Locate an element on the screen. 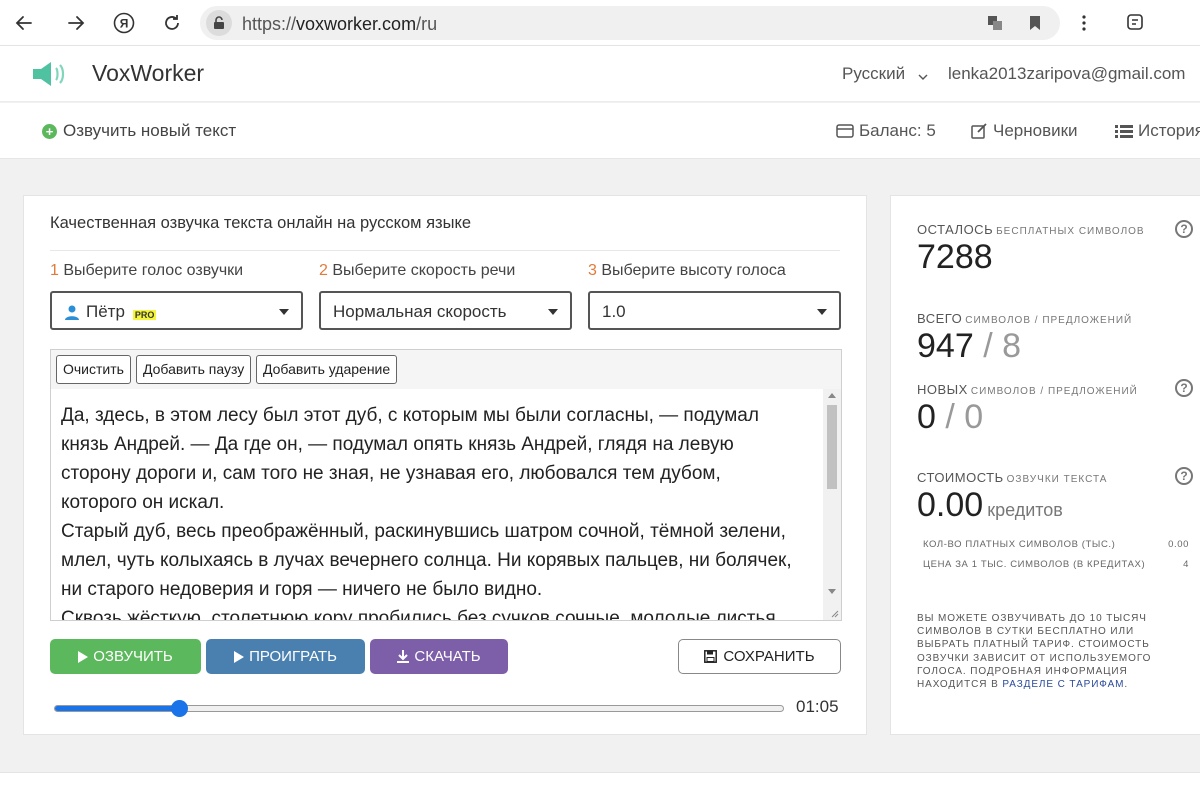 The width and height of the screenshot is (1200, 800). scroll-thumb is located at coordinates (832, 447).